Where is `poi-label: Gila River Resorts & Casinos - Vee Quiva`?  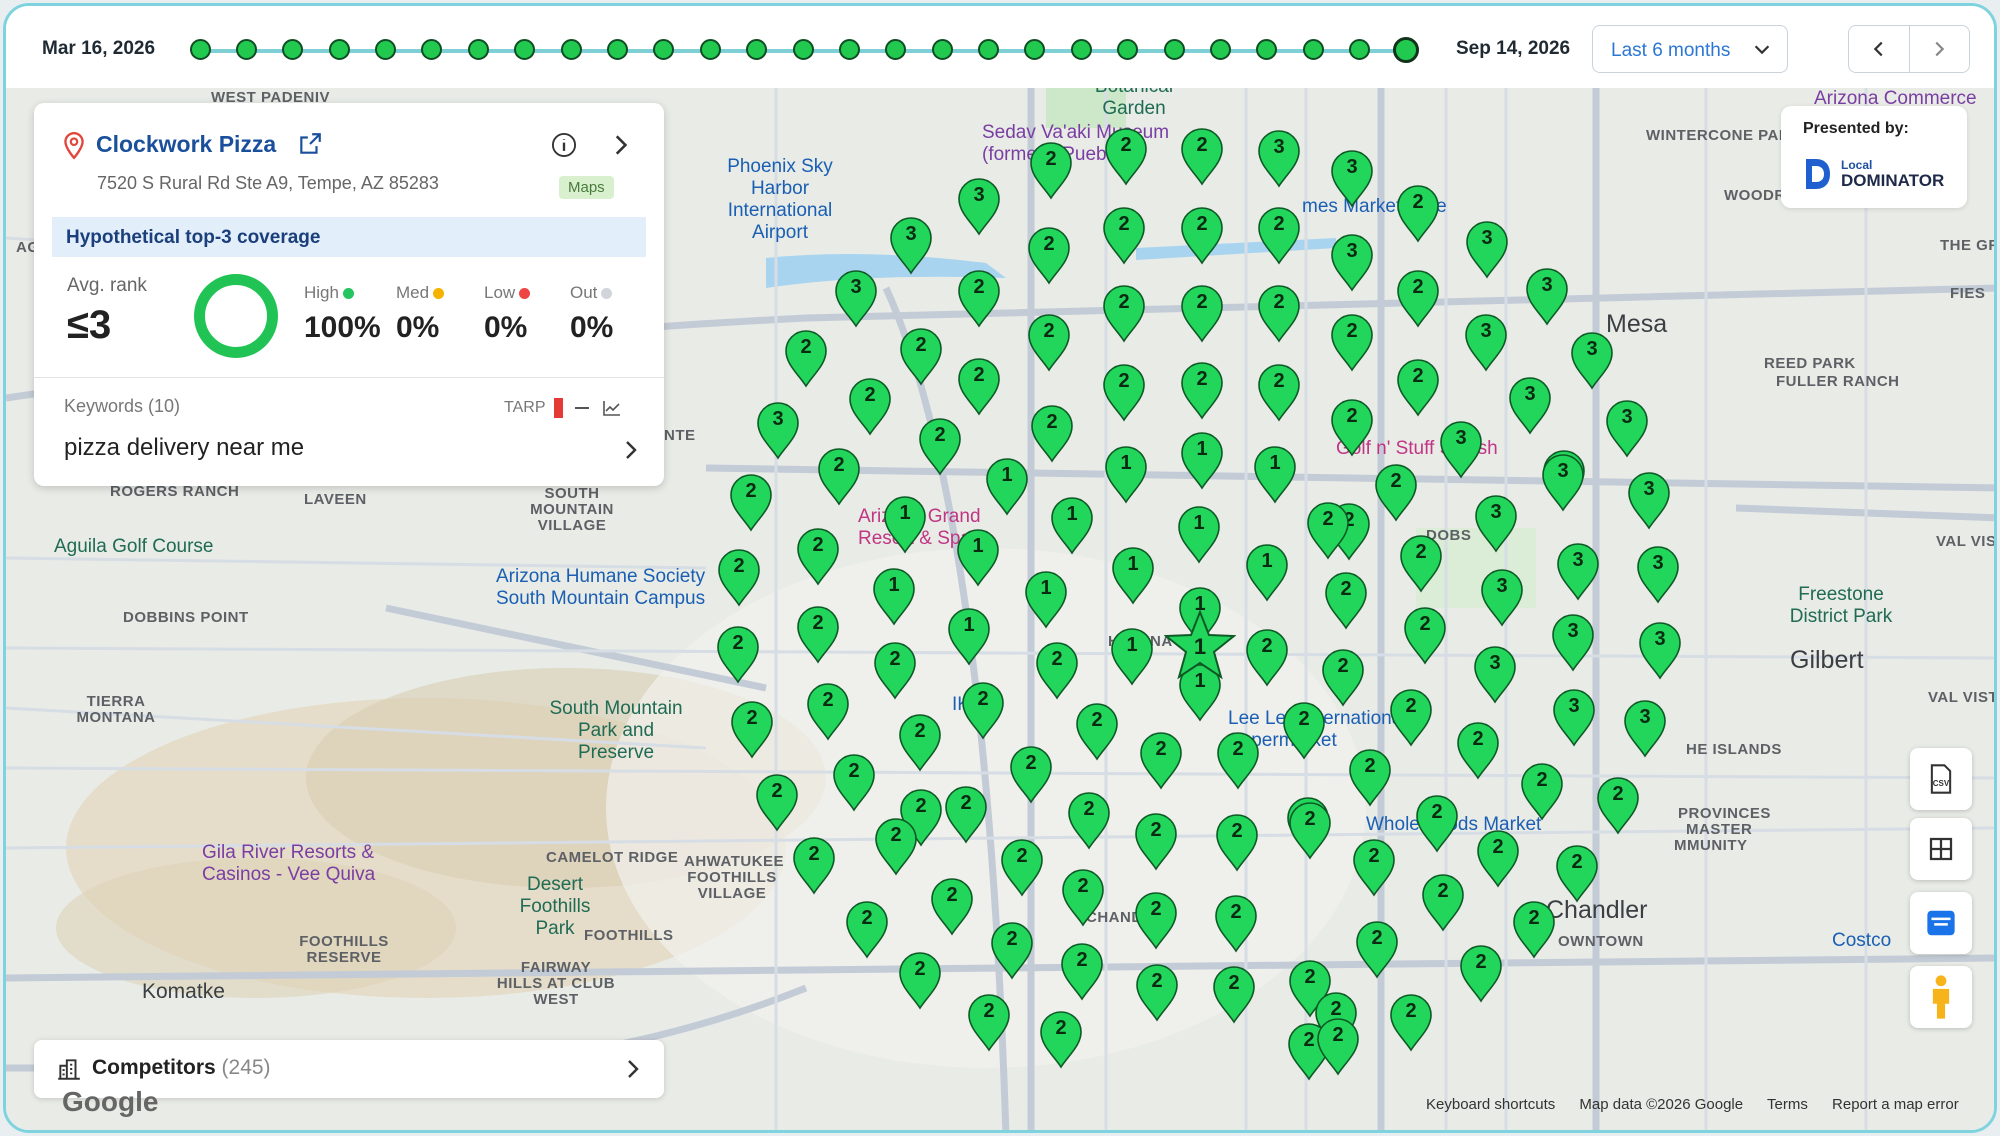 poi-label: Gila River Resorts & Casinos - Vee Quiva is located at coordinates (302, 864).